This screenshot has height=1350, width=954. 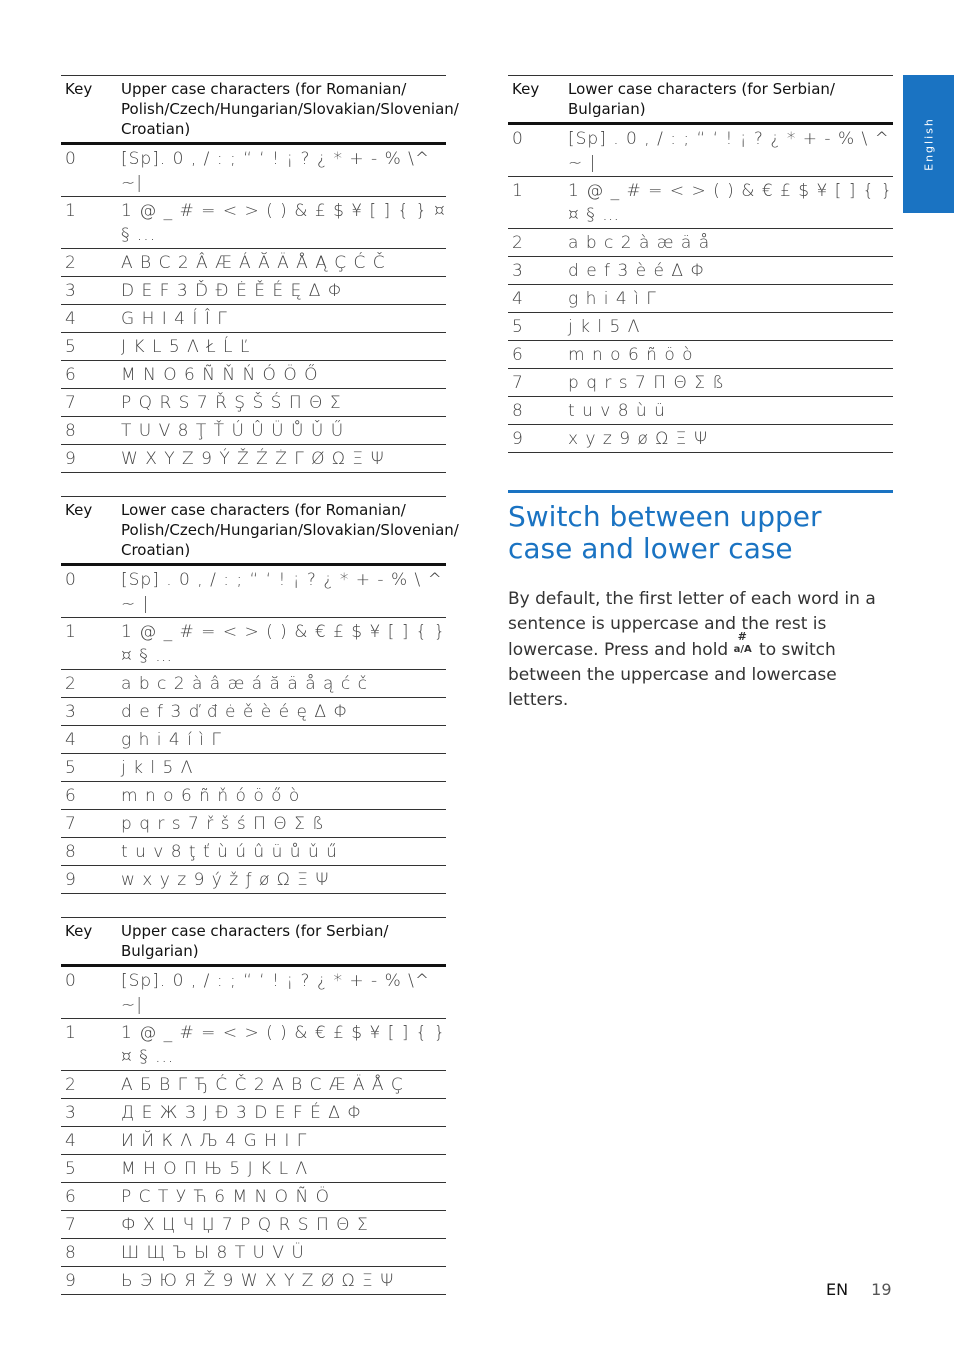 I want to click on table-row: 6Р С Т У Ћ 6 M N O Ñ Ö, so click(x=253, y=1196).